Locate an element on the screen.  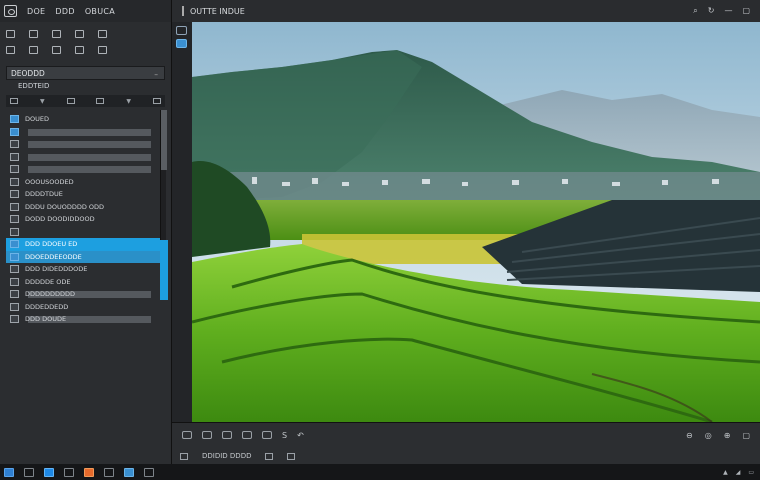
search-icon is located at coordinates (29, 472).